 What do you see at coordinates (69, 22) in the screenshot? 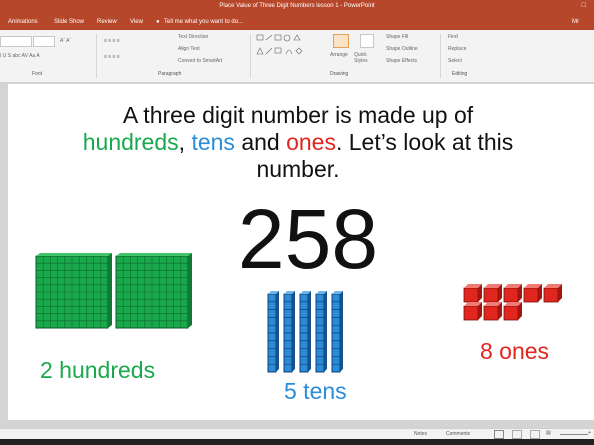
I see `tab-slide-show: Slide Show` at bounding box center [69, 22].